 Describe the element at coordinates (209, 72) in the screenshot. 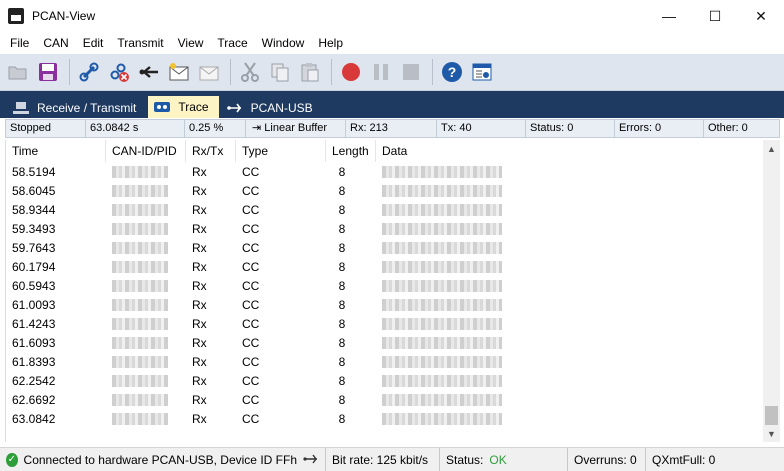

I see `message-icon` at that location.